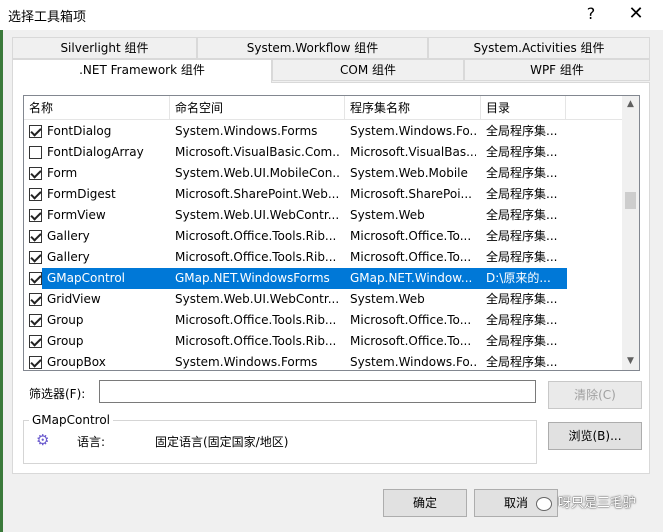 This screenshot has height=532, width=663. I want to click on title-bar: 选择工具箱项 ? ✕, so click(331, 15).